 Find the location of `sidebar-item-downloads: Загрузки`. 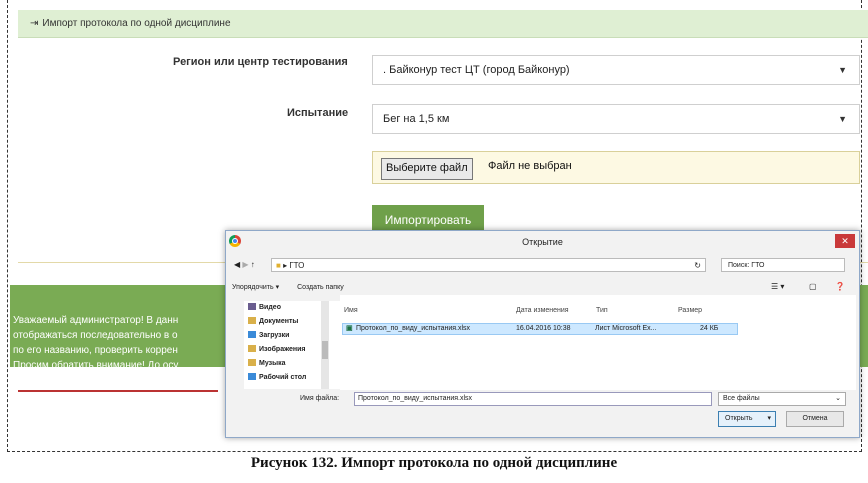

sidebar-item-downloads: Загрузки is located at coordinates (268, 335).